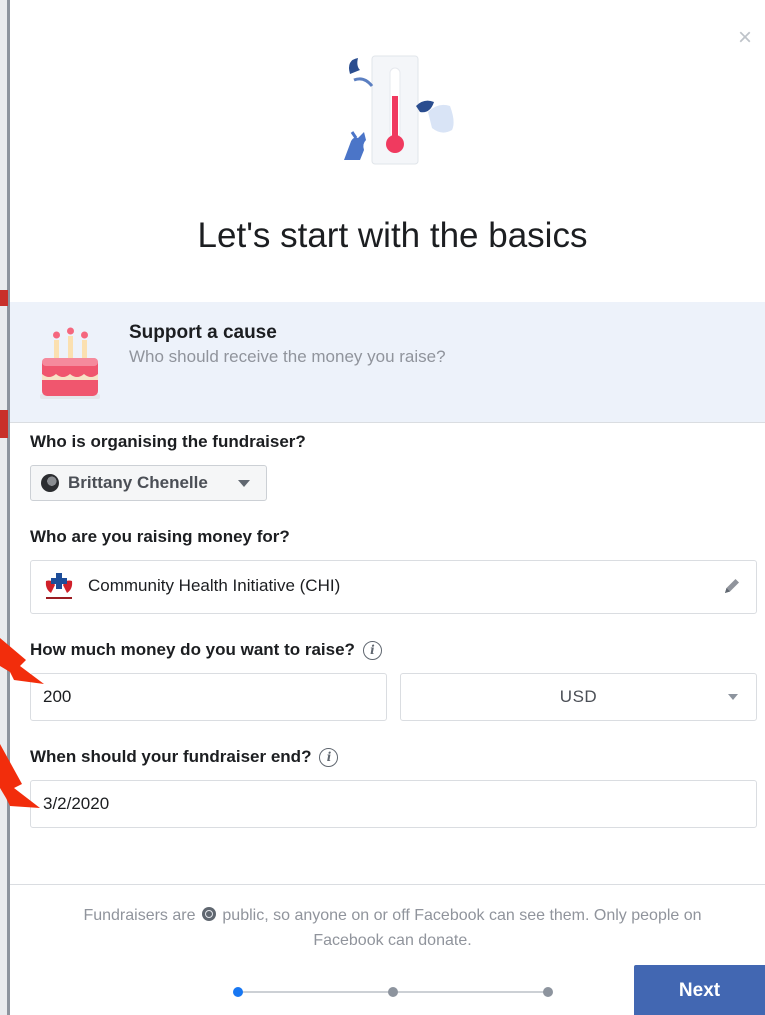 The height and width of the screenshot is (1015, 765). I want to click on charity-logo, so click(59, 586).